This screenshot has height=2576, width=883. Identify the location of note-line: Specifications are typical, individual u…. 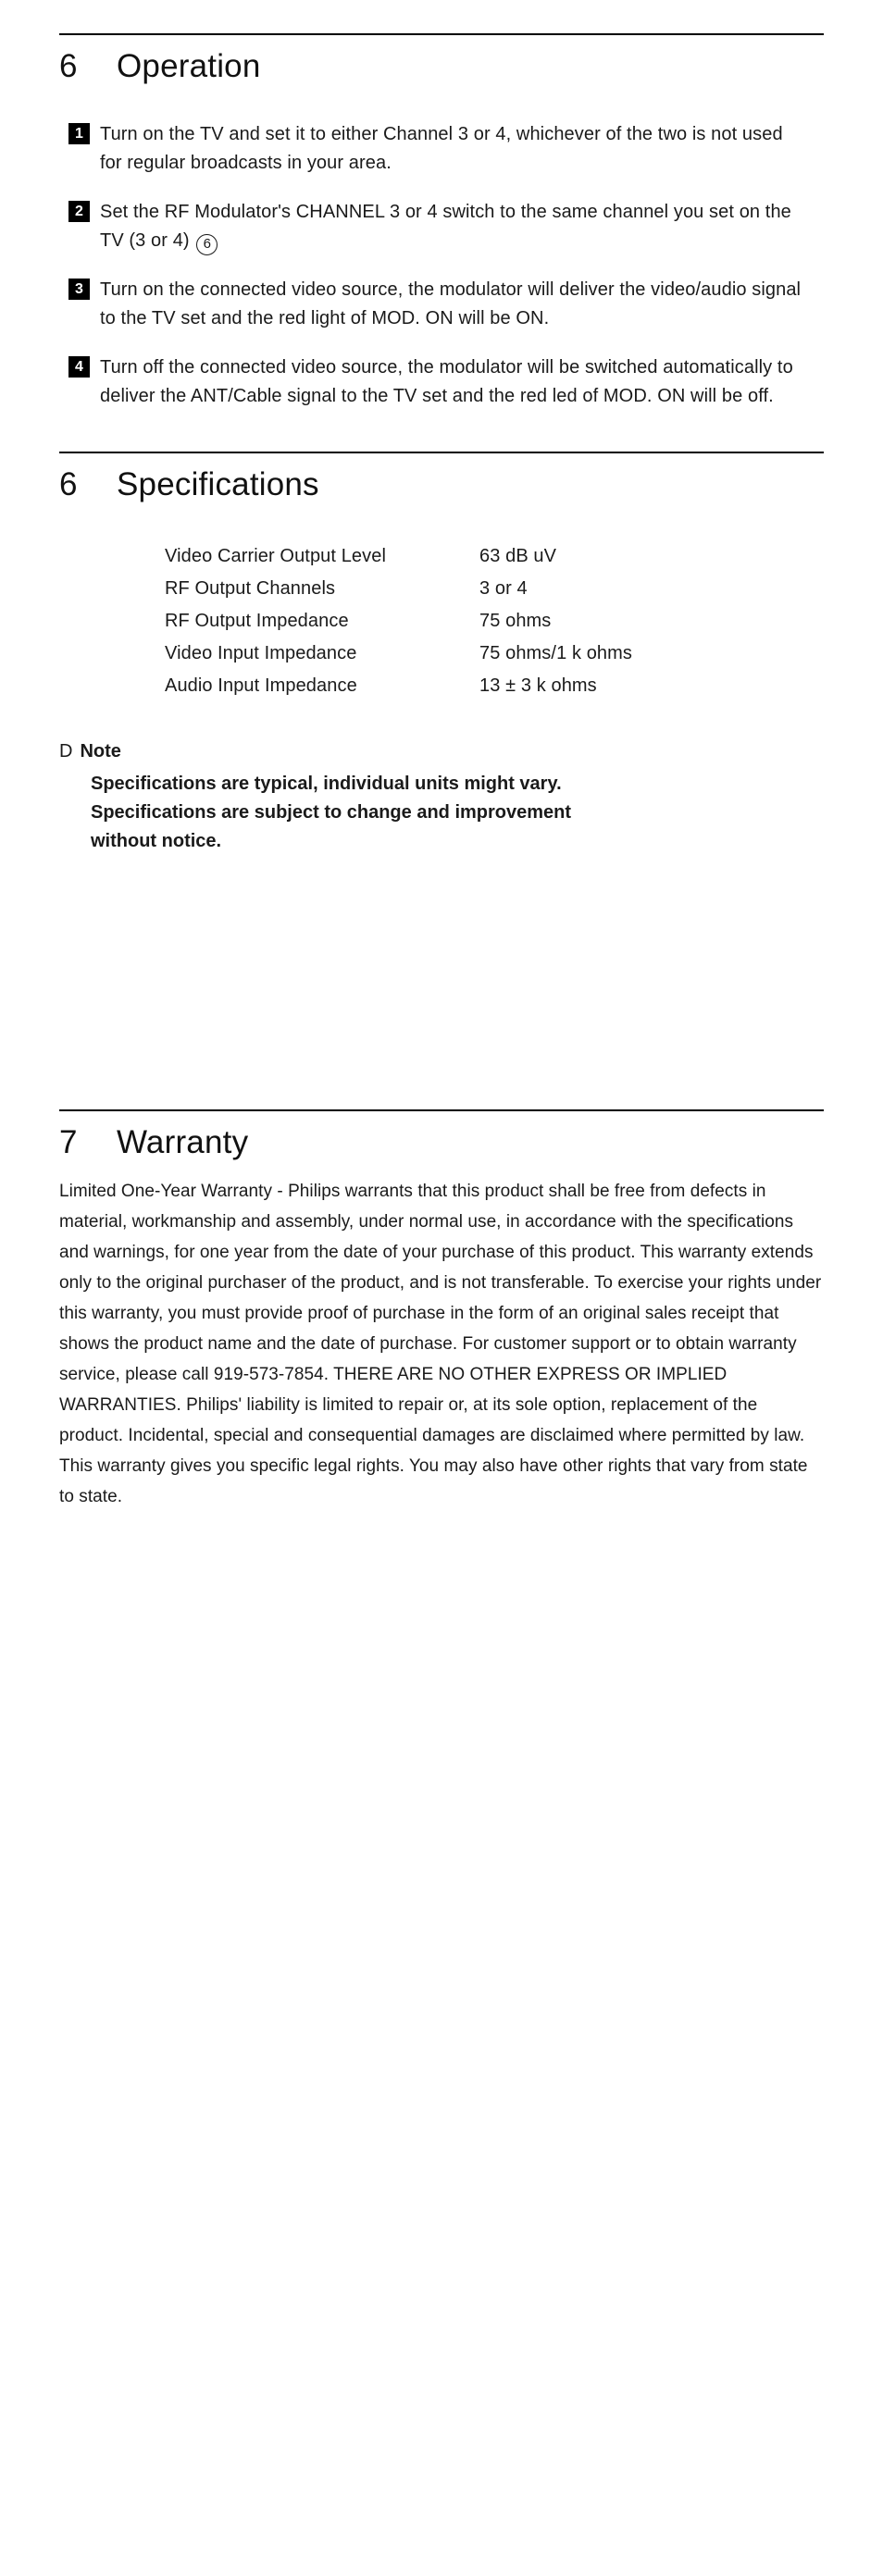
(326, 784).